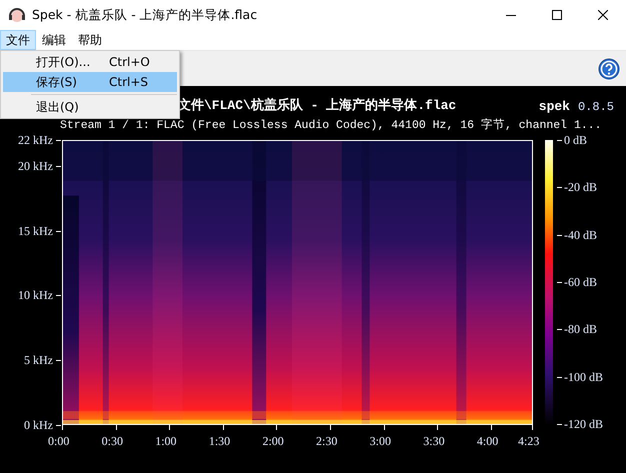 The width and height of the screenshot is (626, 473). I want to click on time-label: 3:30, so click(434, 441).